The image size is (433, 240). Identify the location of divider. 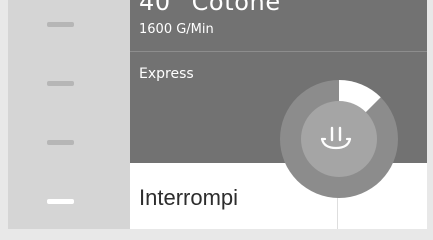
(278, 51).